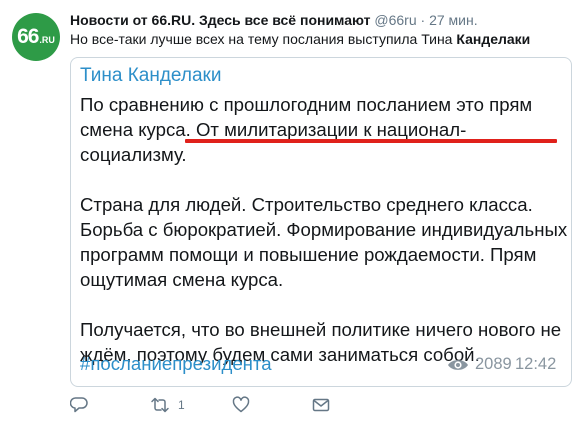 Image resolution: width=588 pixels, height=424 pixels. What do you see at coordinates (493, 364) in the screenshot?
I see `views-count: 2089` at bounding box center [493, 364].